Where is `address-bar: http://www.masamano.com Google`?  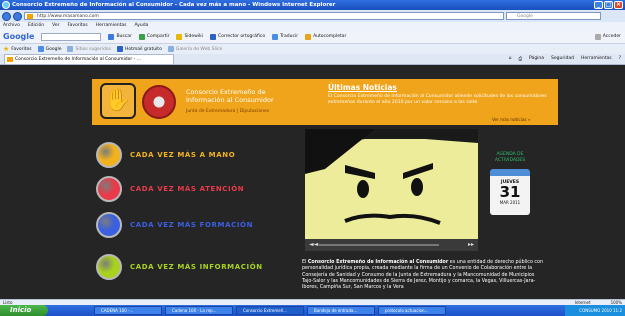 address-bar: http://www.masamano.com Google is located at coordinates (312, 16).